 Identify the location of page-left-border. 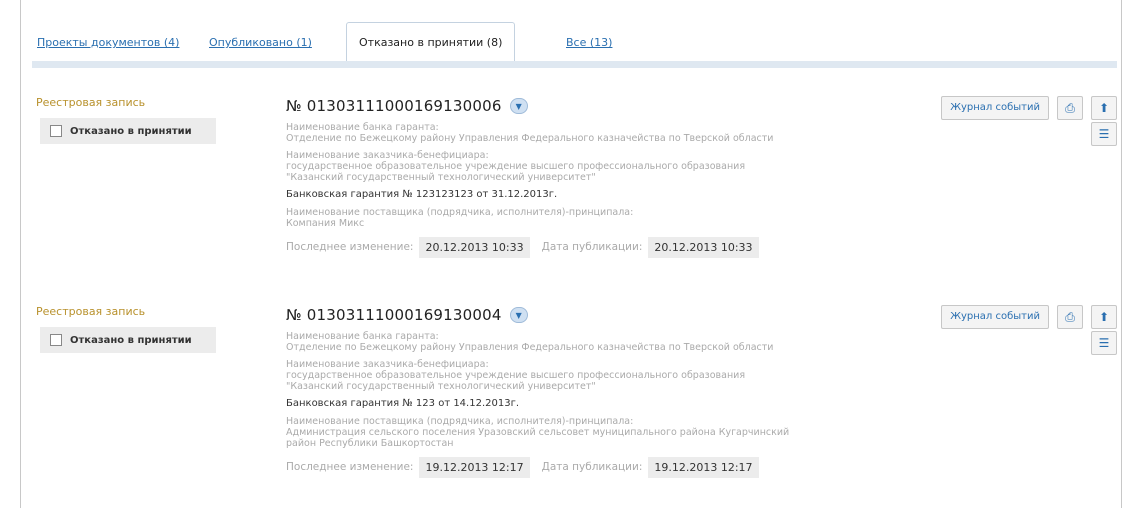
(20, 254).